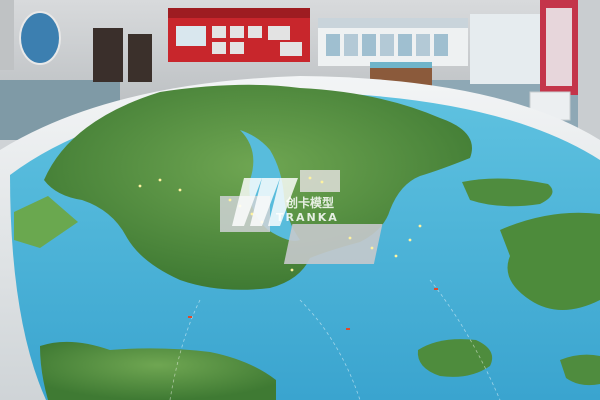 This screenshot has width=600, height=400. I want to click on exhibit-tall-poster-inner, so click(559, 47).